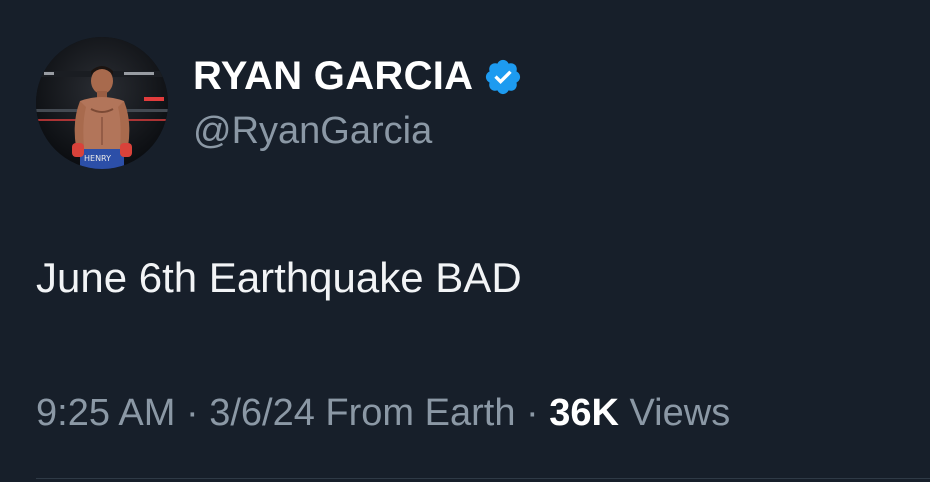  What do you see at coordinates (674, 413) in the screenshot?
I see `views-label: Views` at bounding box center [674, 413].